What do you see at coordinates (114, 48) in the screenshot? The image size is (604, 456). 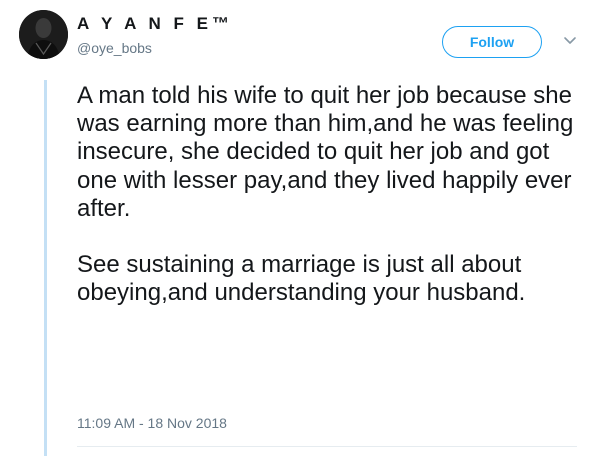 I see `handle: @oye_bobs` at bounding box center [114, 48].